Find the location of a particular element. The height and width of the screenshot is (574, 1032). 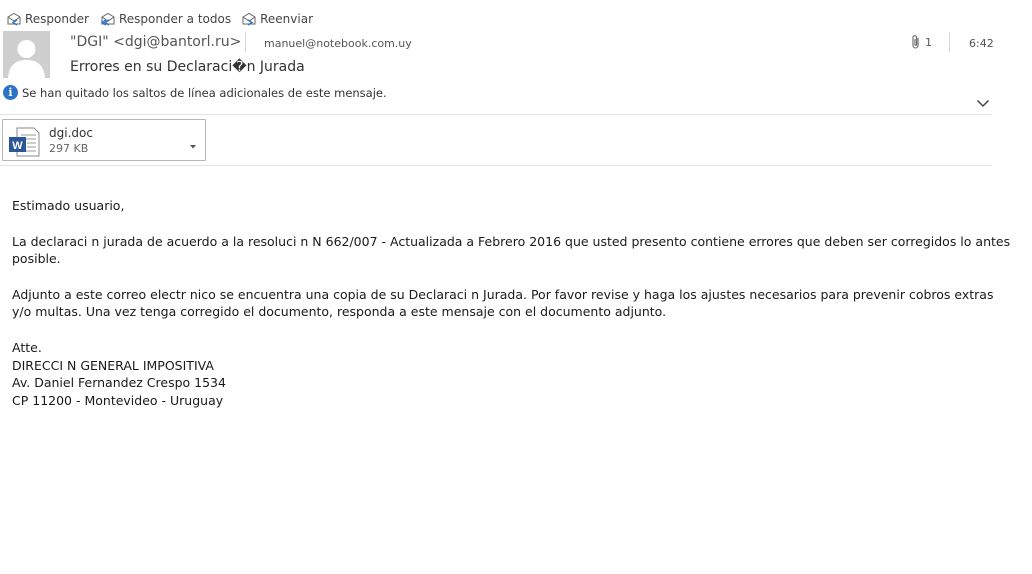

avatar-icon is located at coordinates (26, 54).